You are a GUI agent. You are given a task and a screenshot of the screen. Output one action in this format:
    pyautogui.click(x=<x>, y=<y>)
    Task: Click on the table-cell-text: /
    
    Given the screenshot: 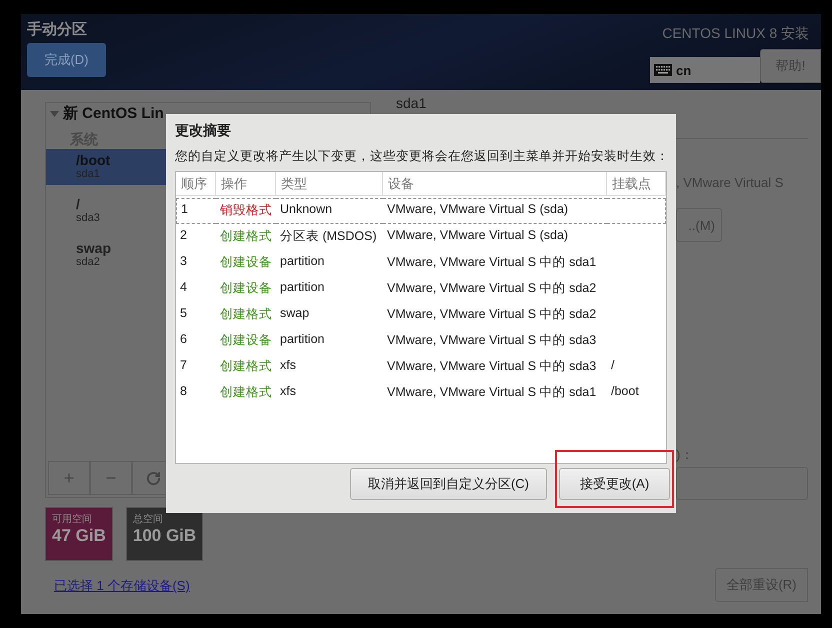 What is the action you would take?
    pyautogui.click(x=613, y=365)
    